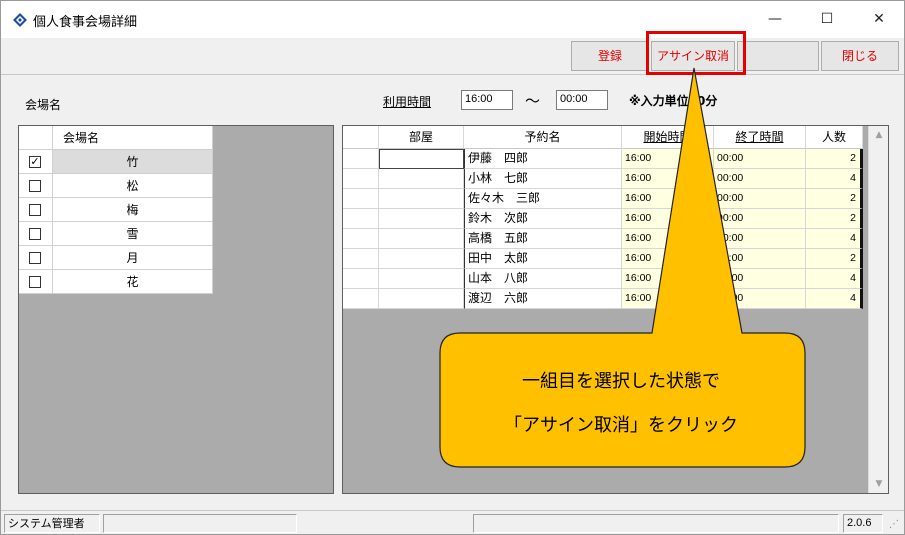 The image size is (905, 535). I want to click on status-user: システム管理者, so click(52, 523).